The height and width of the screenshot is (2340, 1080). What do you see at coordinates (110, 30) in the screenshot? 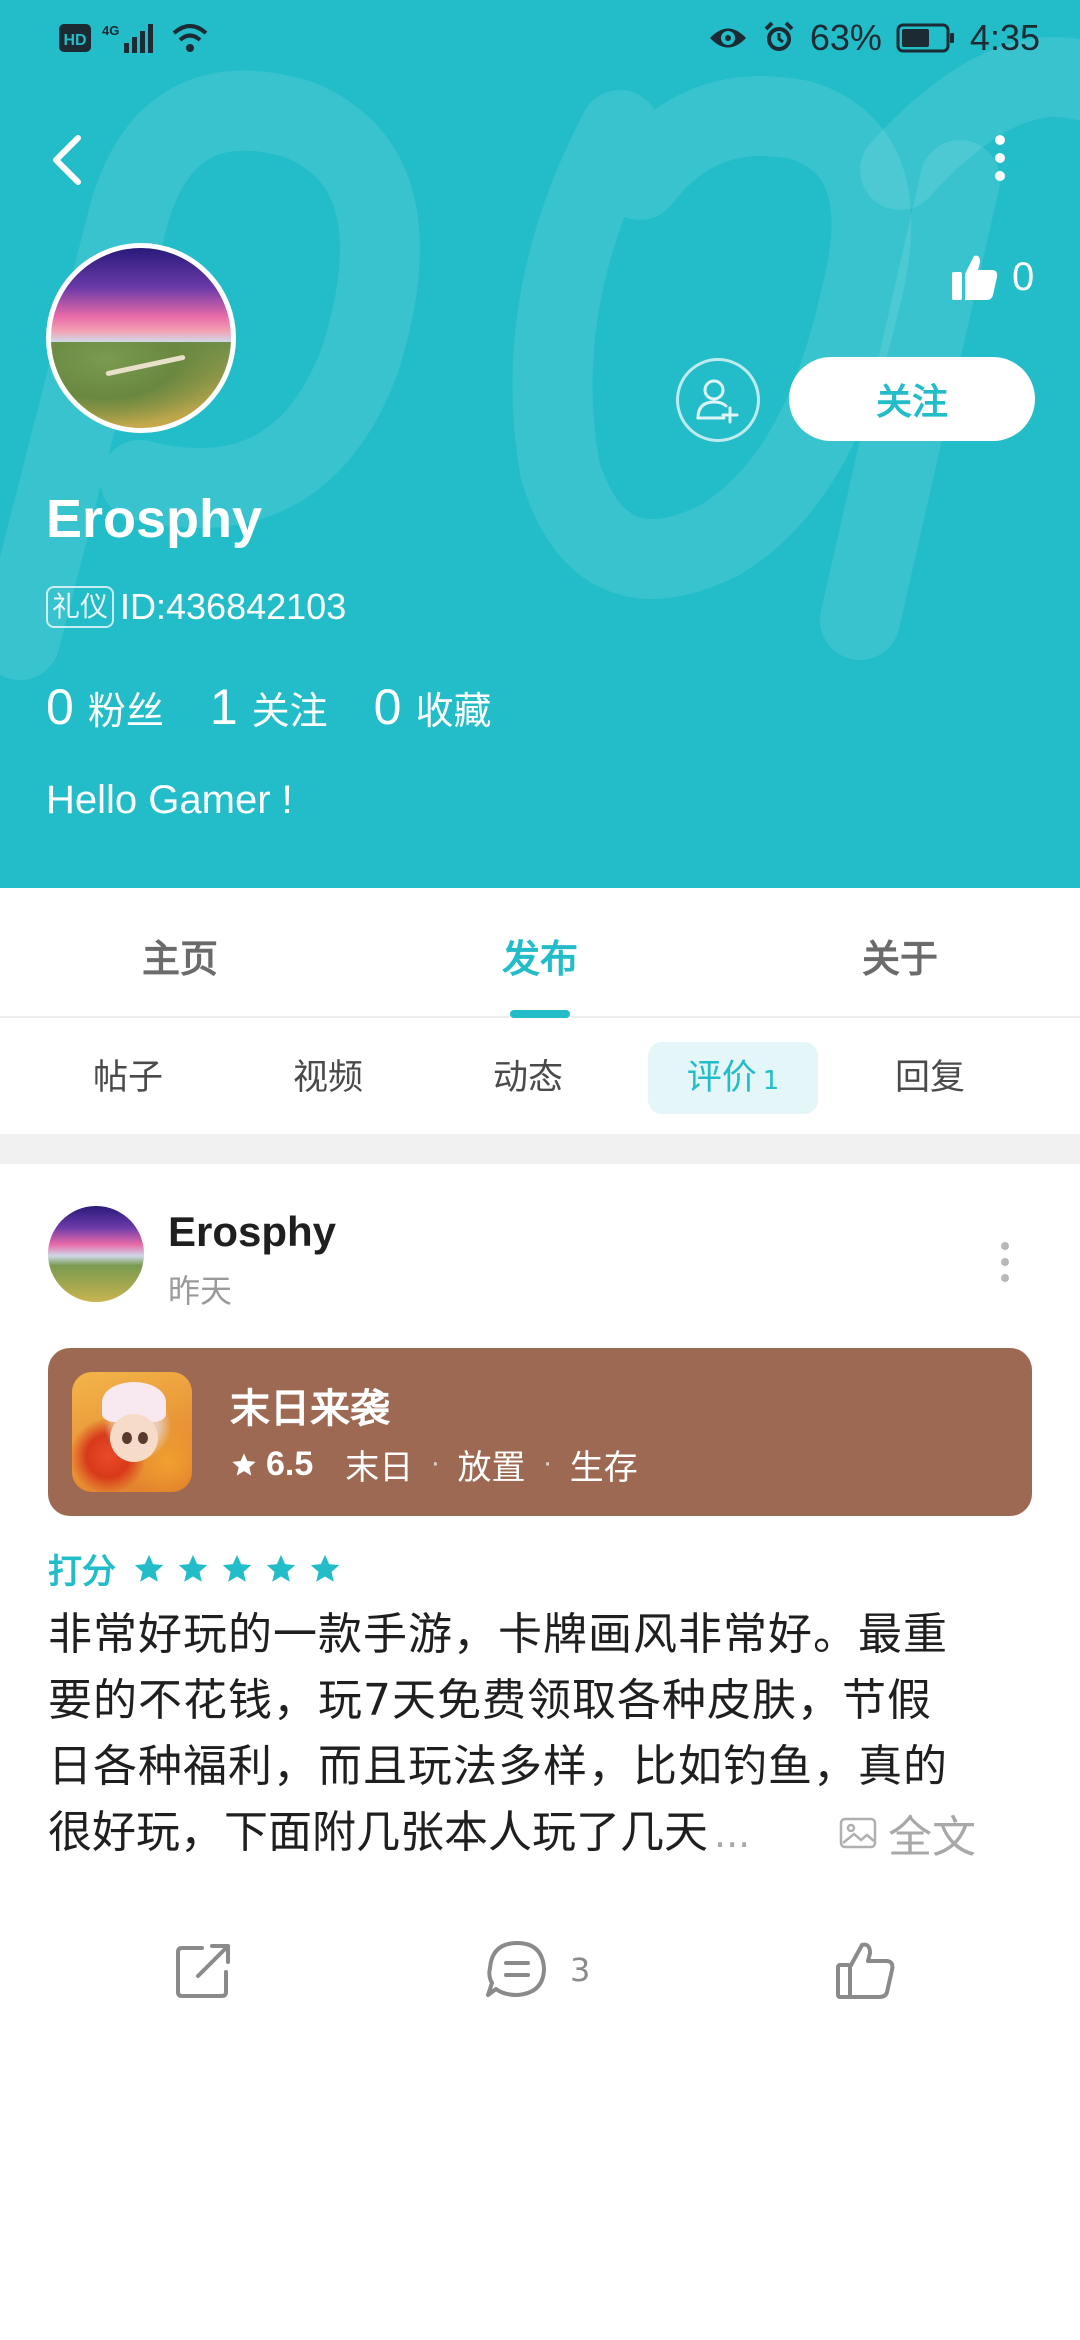
I see `svg-text: 4G` at bounding box center [110, 30].